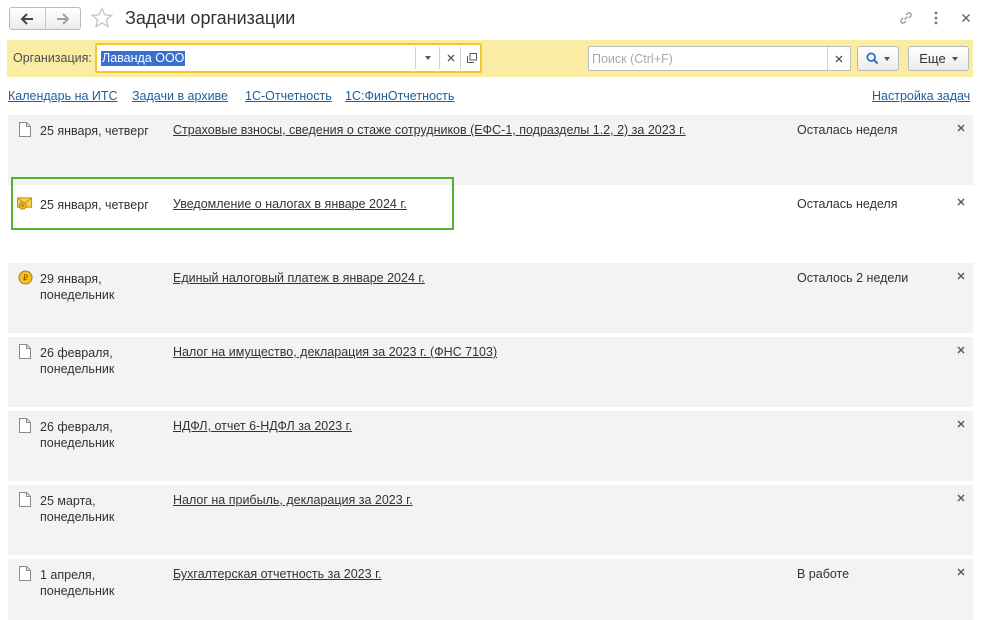  What do you see at coordinates (288, 96) in the screenshot?
I see `link-1c-reporting: 1С-Отчетность` at bounding box center [288, 96].